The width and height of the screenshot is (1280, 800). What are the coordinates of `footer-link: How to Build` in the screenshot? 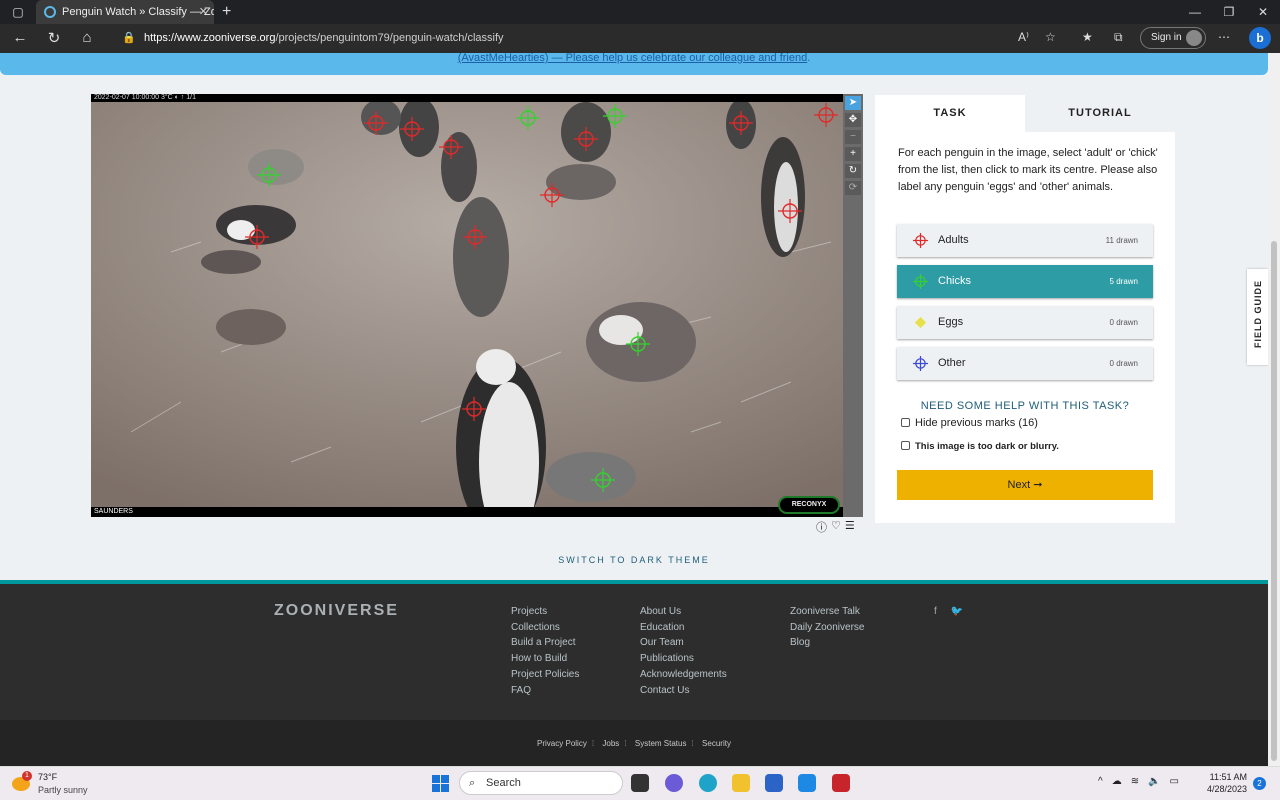 It's located at (545, 659).